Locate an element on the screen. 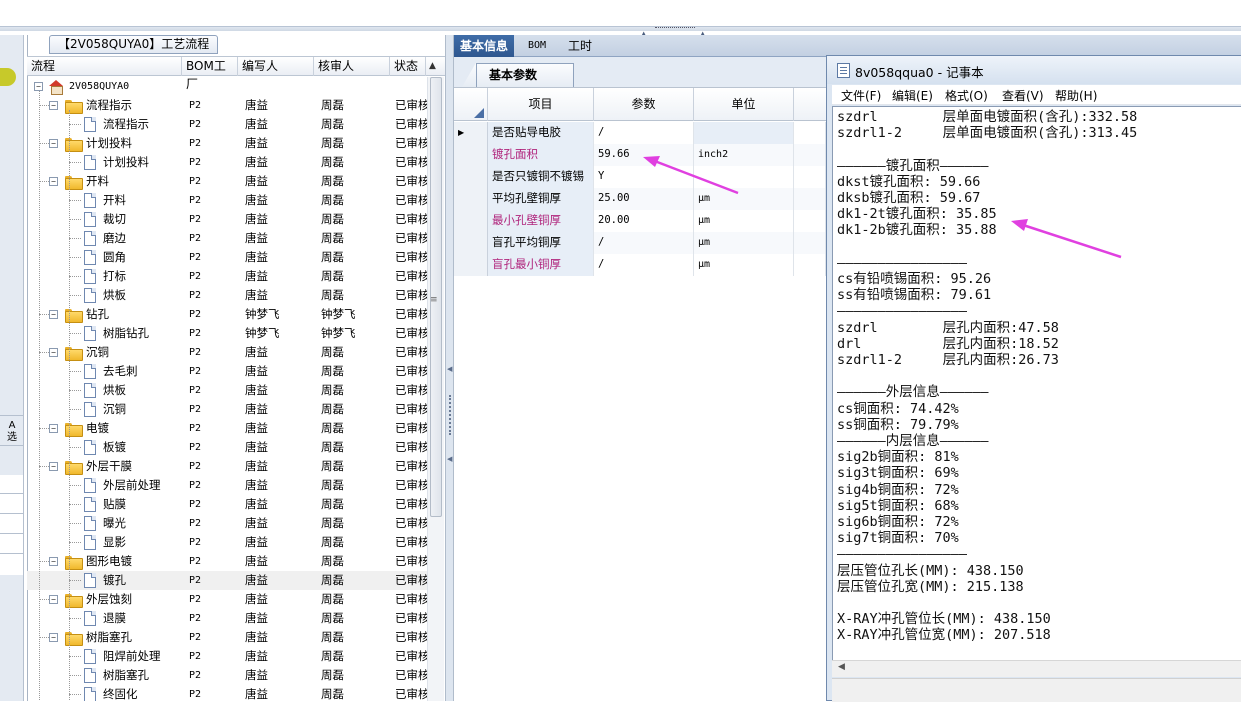 The height and width of the screenshot is (702, 1241). cell-unit: inch2 is located at coordinates (744, 155).